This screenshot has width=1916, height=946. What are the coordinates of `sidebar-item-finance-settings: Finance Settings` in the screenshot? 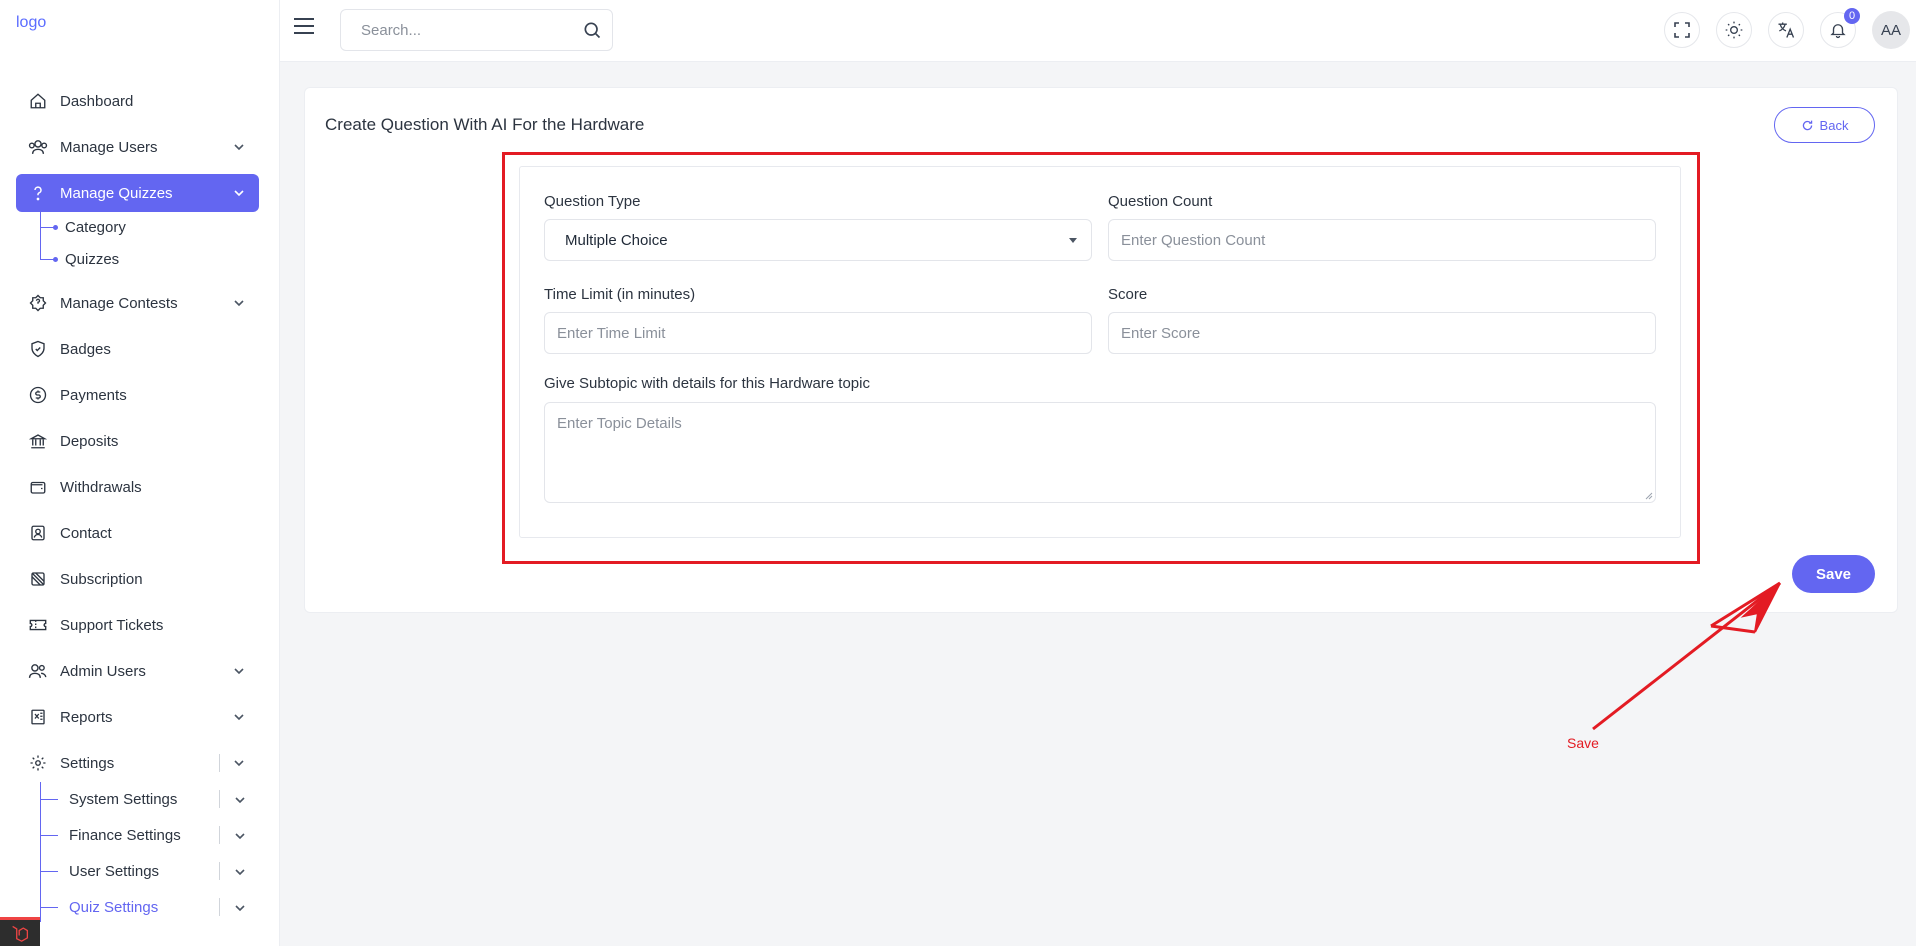 It's located at (125, 835).